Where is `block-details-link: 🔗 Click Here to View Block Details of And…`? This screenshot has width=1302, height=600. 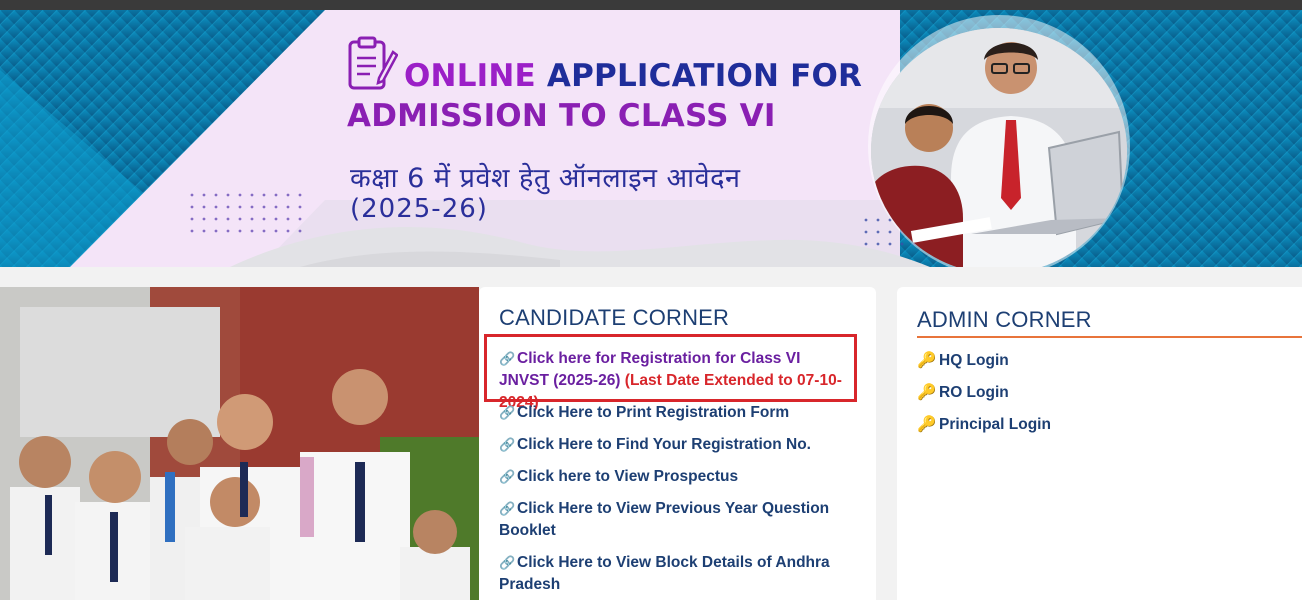 block-details-link: 🔗 Click Here to View Block Details of And… is located at coordinates (674, 574).